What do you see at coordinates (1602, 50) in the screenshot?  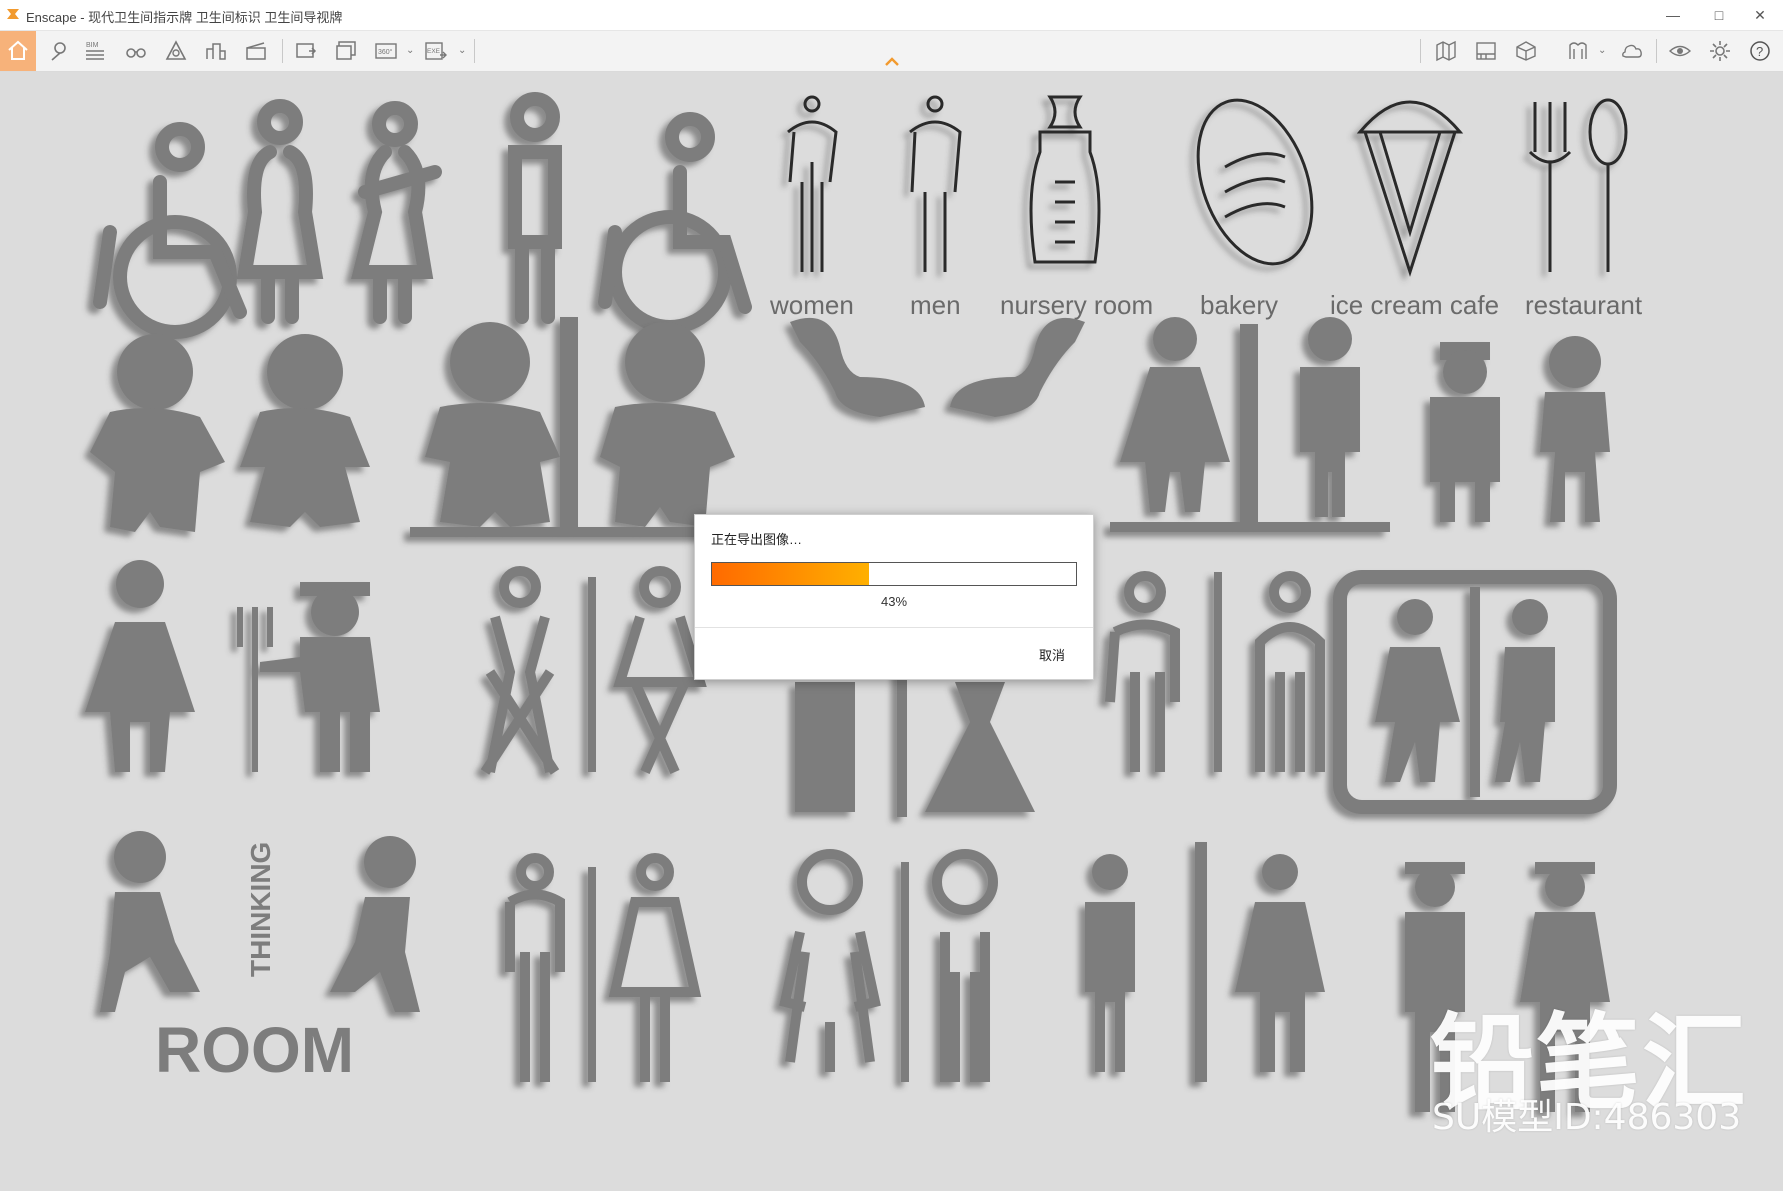 I see `material-dropdown-chevron-icon: ⌄` at bounding box center [1602, 50].